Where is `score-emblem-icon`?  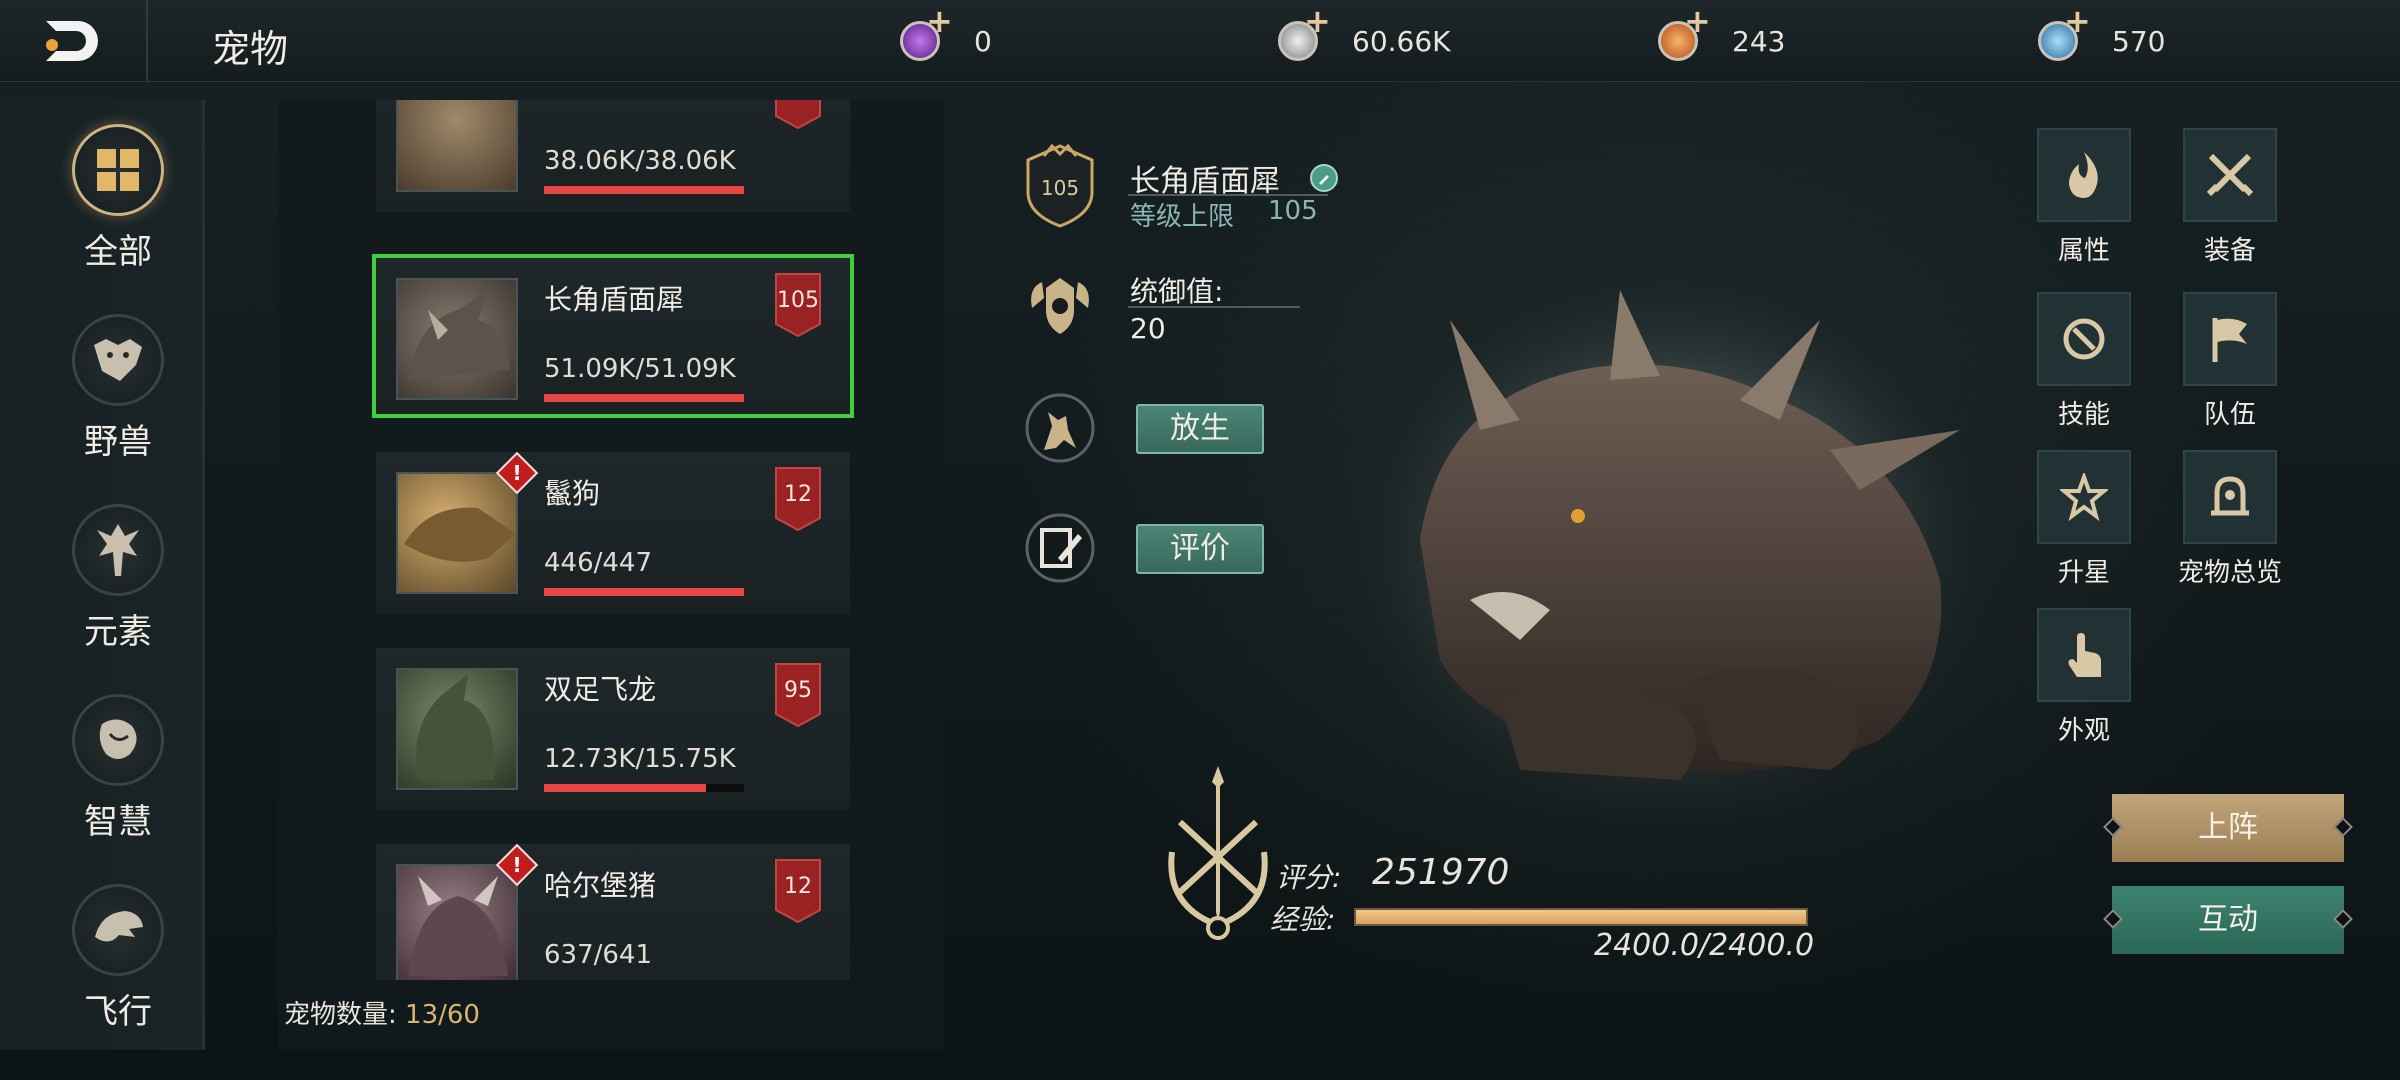 score-emblem-icon is located at coordinates (1218, 852).